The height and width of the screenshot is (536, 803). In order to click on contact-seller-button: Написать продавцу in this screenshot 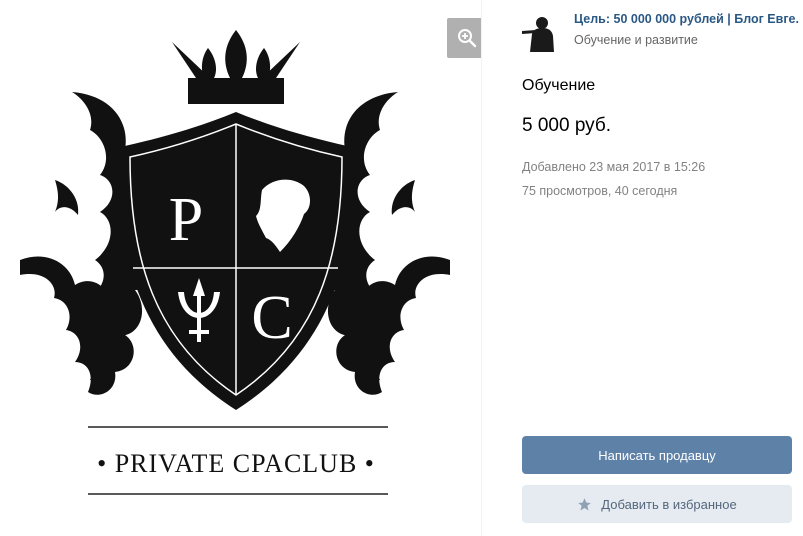, I will do `click(657, 455)`.